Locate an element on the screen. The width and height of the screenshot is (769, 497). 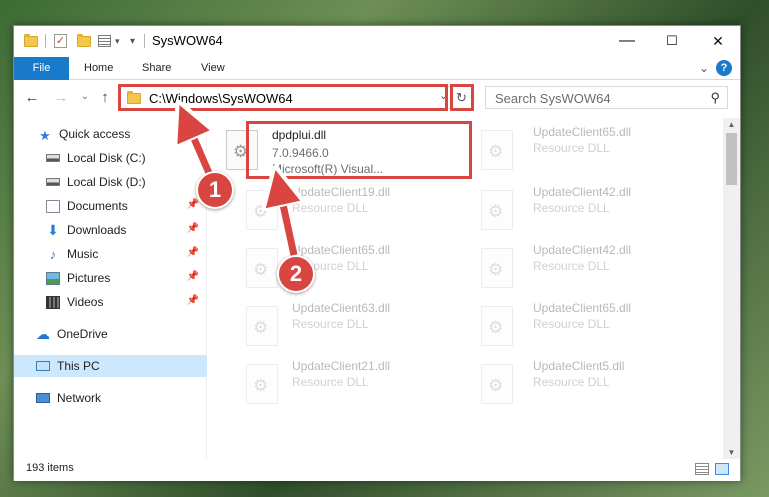
sidebar-item-label: OneDrive is located at coordinates (82, 334).